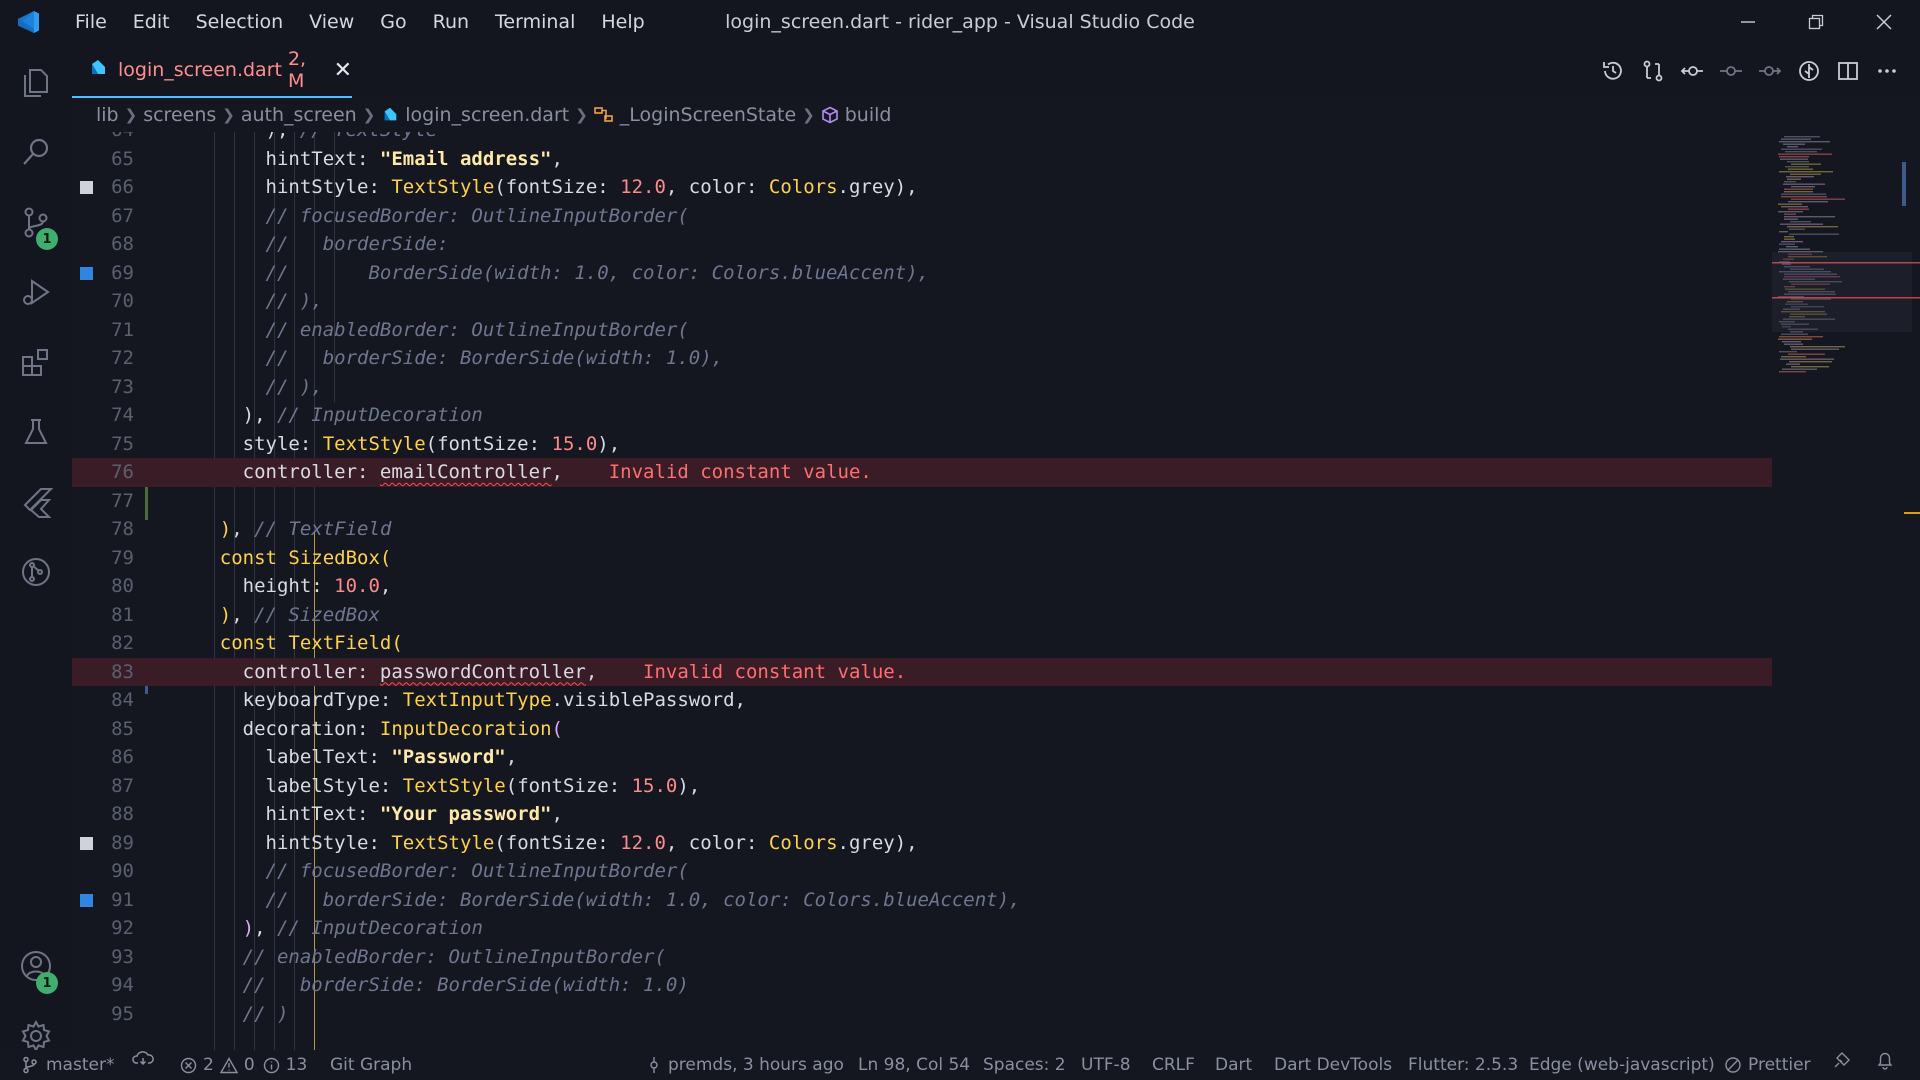 This screenshot has width=1920, height=1080. What do you see at coordinates (922, 330) in the screenshot?
I see `code-line: 71 // enabledBorder: OutlineInputBorder(` at bounding box center [922, 330].